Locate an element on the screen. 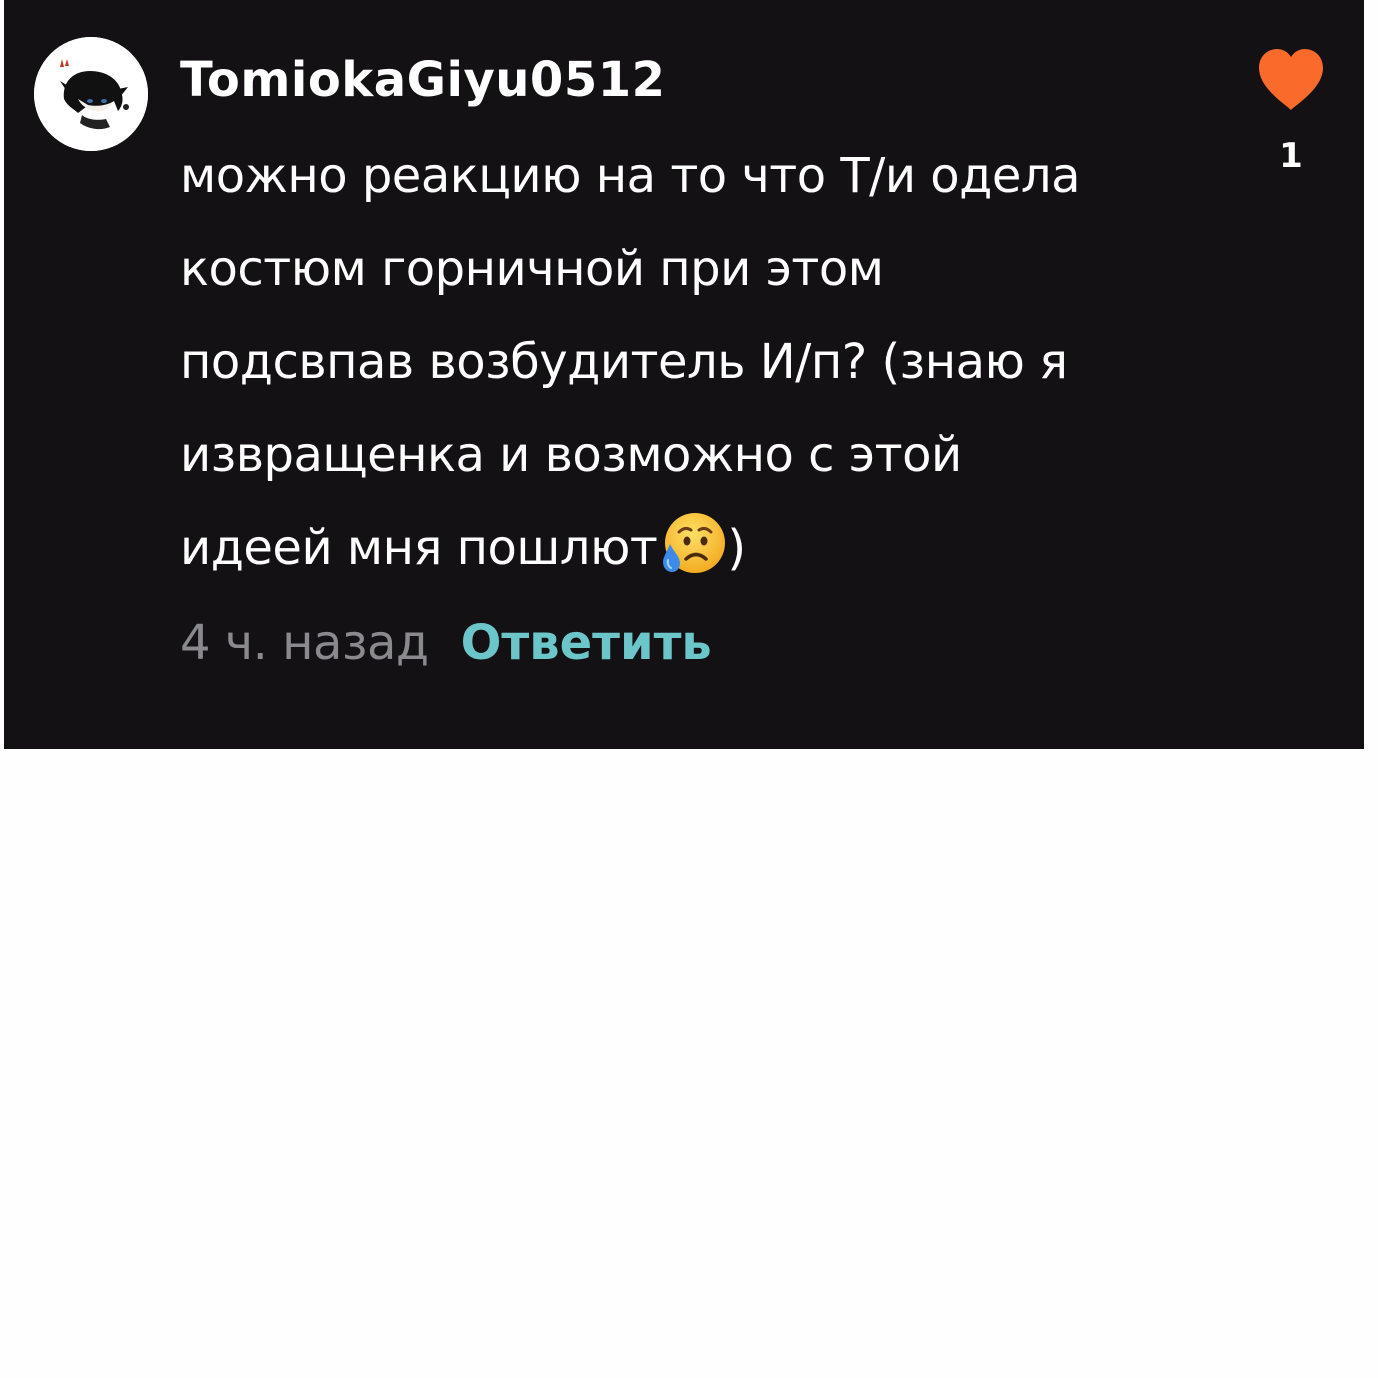  comment-text-line: подсвпав возбудитель И/п? (знаю я is located at coordinates (624, 362).